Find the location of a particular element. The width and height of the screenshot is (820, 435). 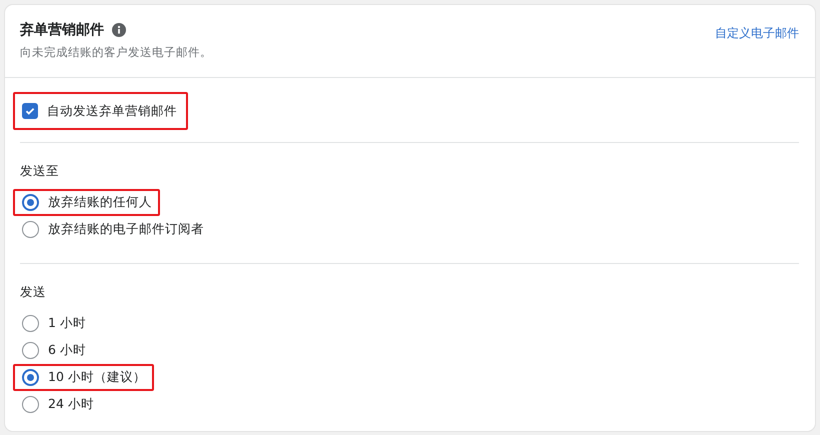

radio-option: 放弃结账的电子邮件订阅者 is located at coordinates (112, 229).